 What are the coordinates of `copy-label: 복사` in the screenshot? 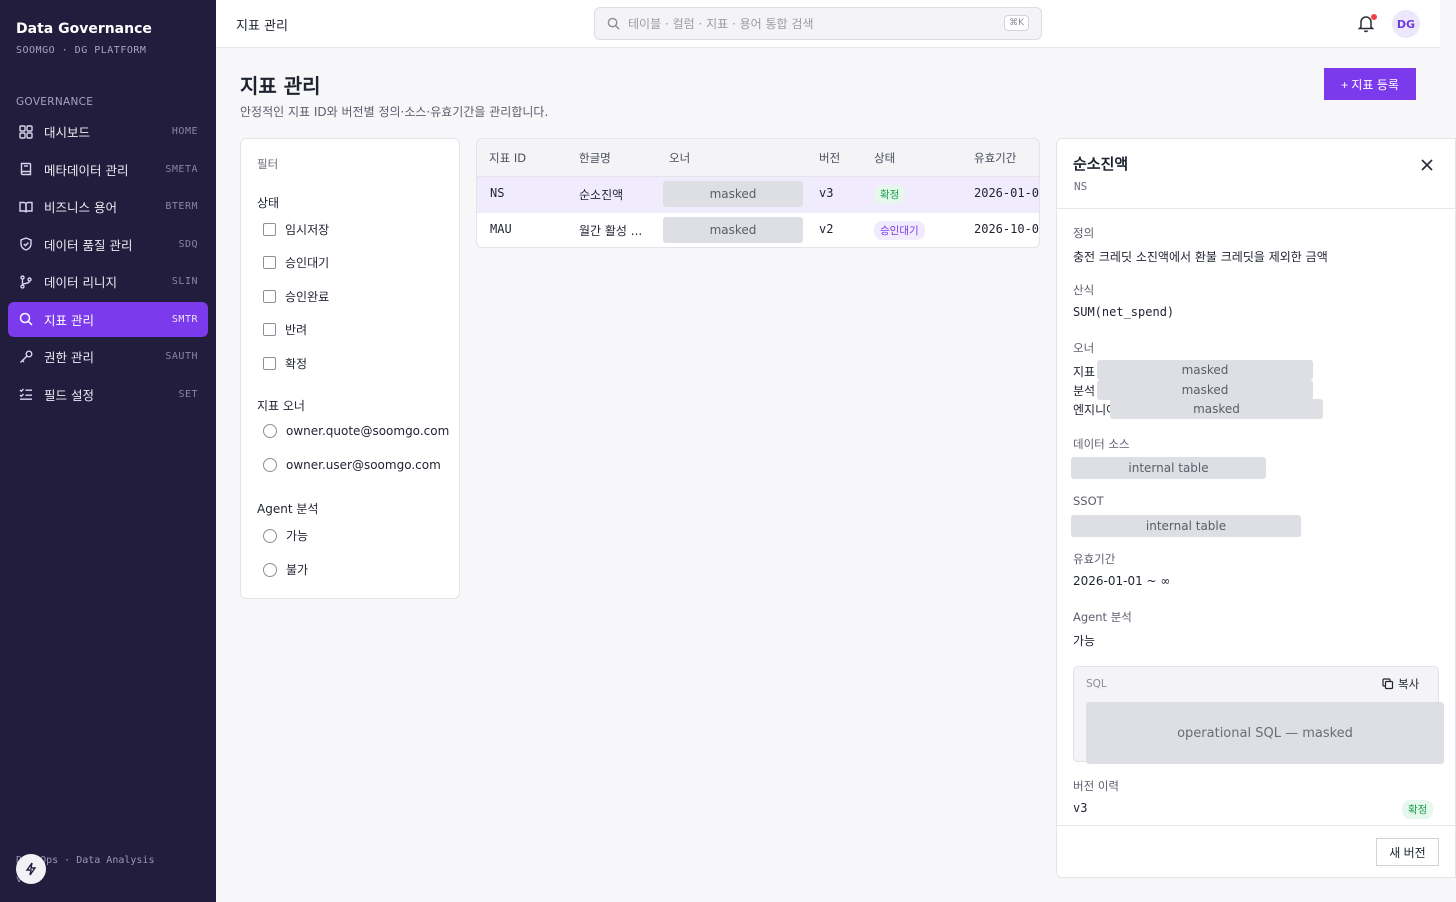 It's located at (1409, 684).